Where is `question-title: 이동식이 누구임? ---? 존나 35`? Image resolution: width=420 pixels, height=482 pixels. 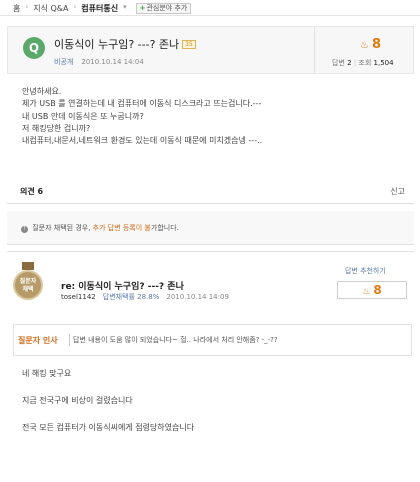 question-title: 이동식이 누구임? ---? 존나 35 is located at coordinates (125, 44).